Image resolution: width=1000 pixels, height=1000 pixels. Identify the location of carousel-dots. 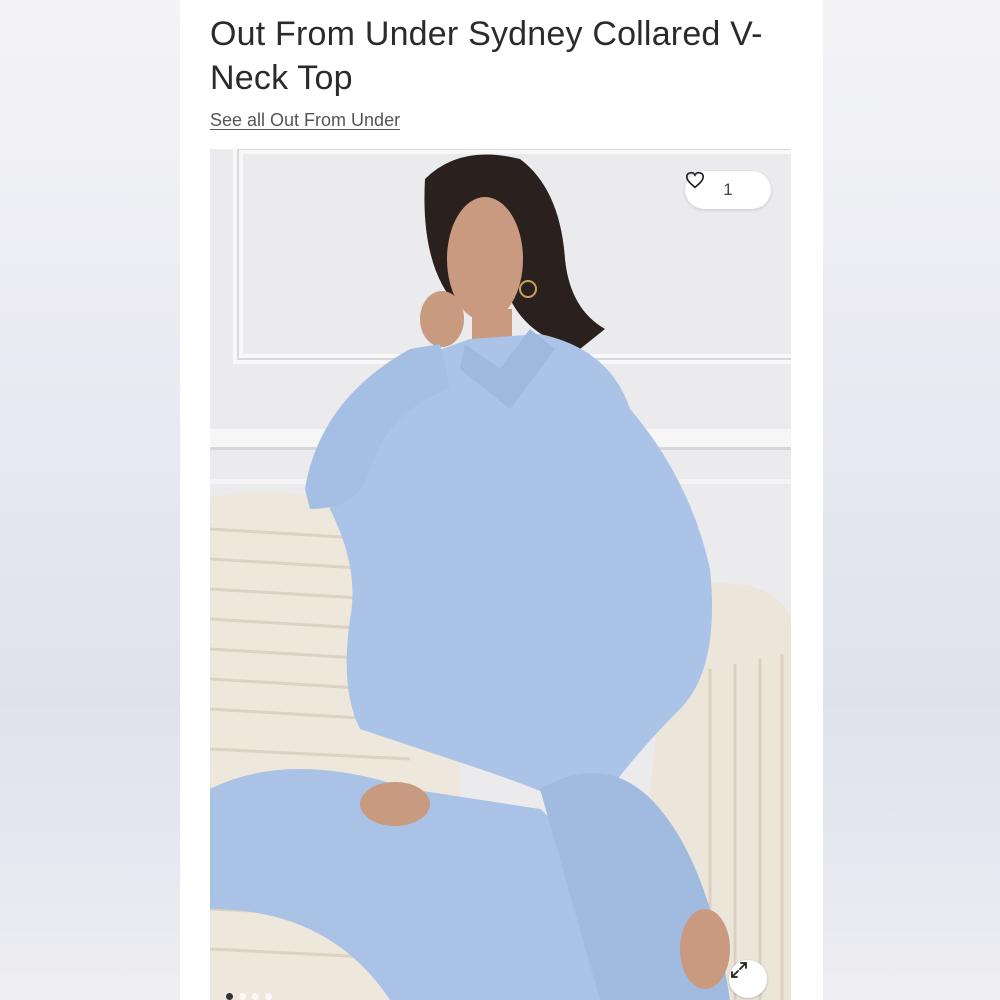
(249, 996).